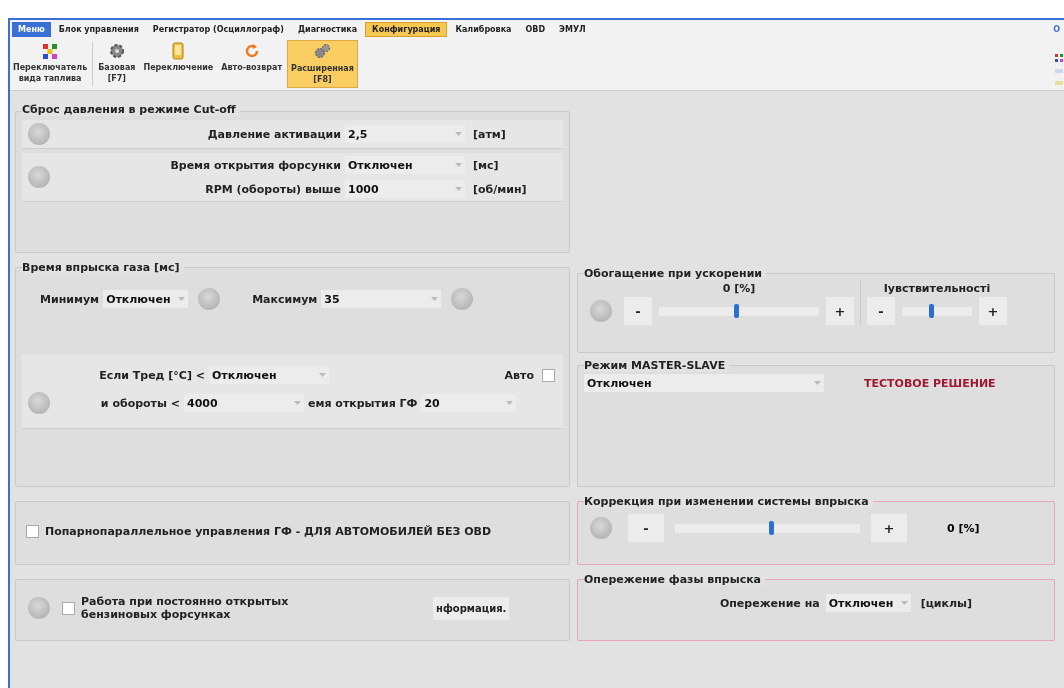 This screenshot has height=688, width=1064. What do you see at coordinates (572, 29) in the screenshot?
I see `tab: ЭМУЛ` at bounding box center [572, 29].